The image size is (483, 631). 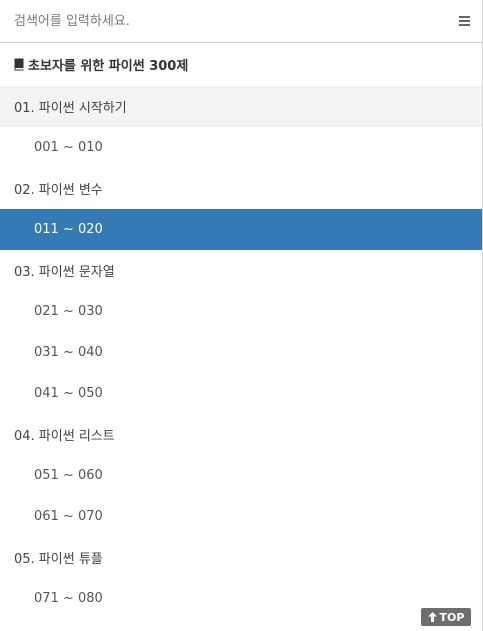 What do you see at coordinates (68, 475) in the screenshot?
I see `nav-item-label: 051 ~ 060` at bounding box center [68, 475].